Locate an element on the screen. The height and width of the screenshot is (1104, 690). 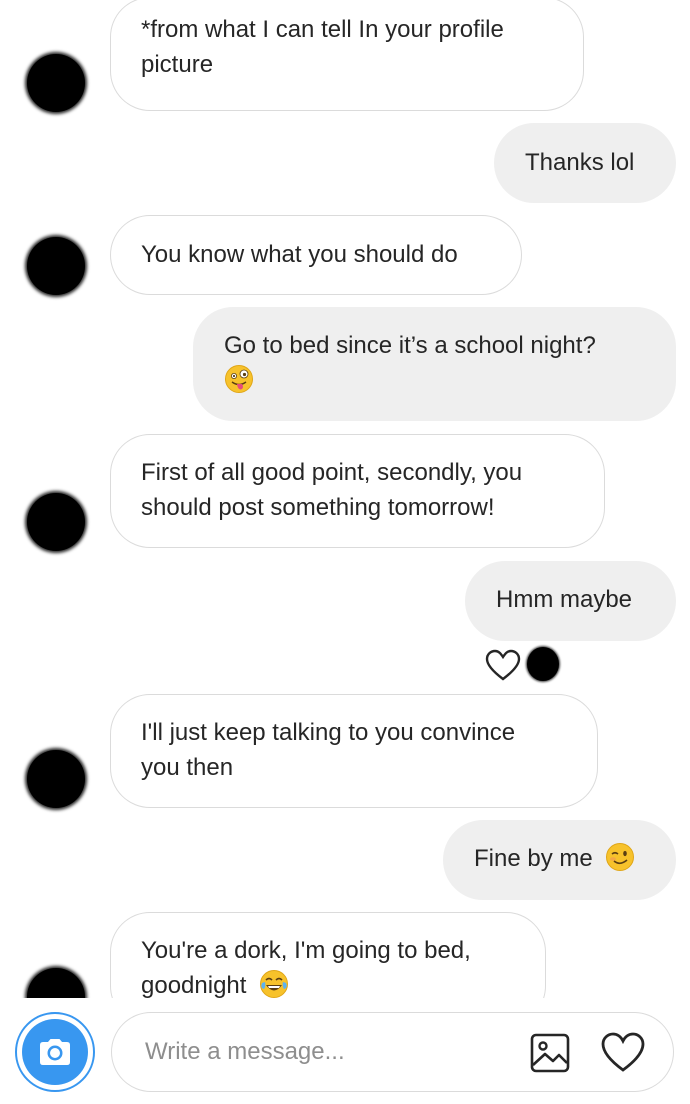
message-input-wrapper is located at coordinates (392, 1052).